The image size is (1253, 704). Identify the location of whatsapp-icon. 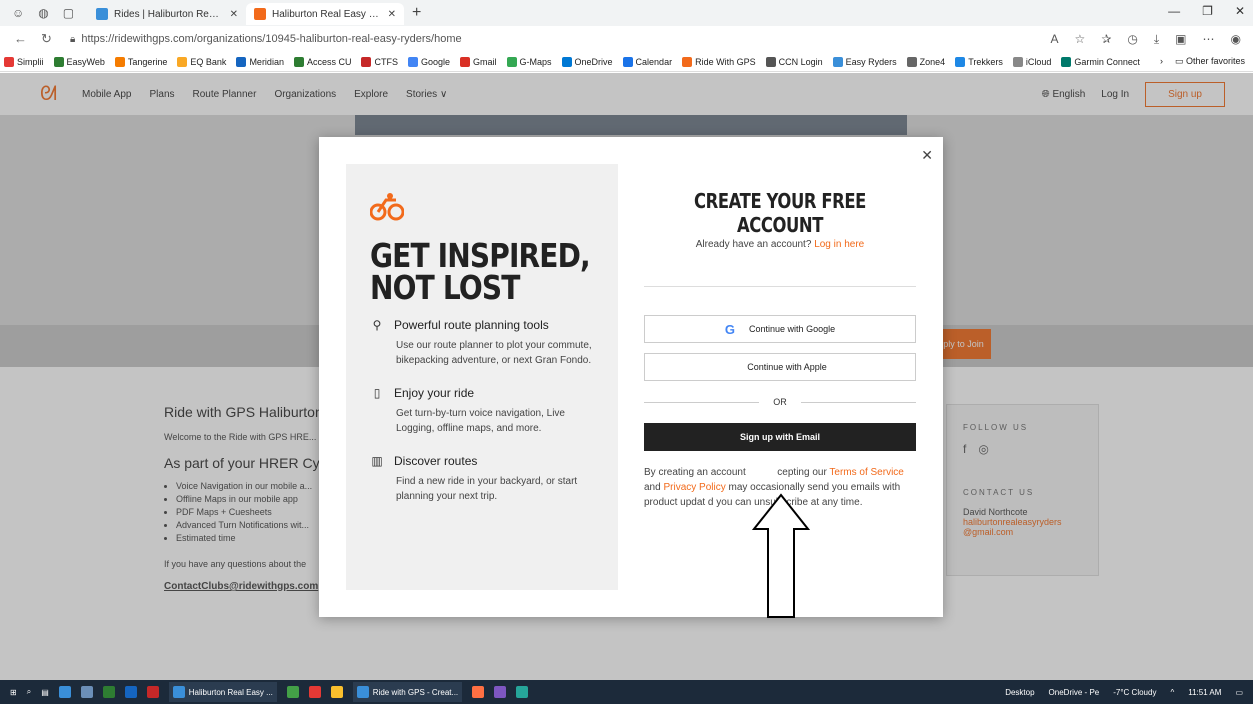
(522, 692).